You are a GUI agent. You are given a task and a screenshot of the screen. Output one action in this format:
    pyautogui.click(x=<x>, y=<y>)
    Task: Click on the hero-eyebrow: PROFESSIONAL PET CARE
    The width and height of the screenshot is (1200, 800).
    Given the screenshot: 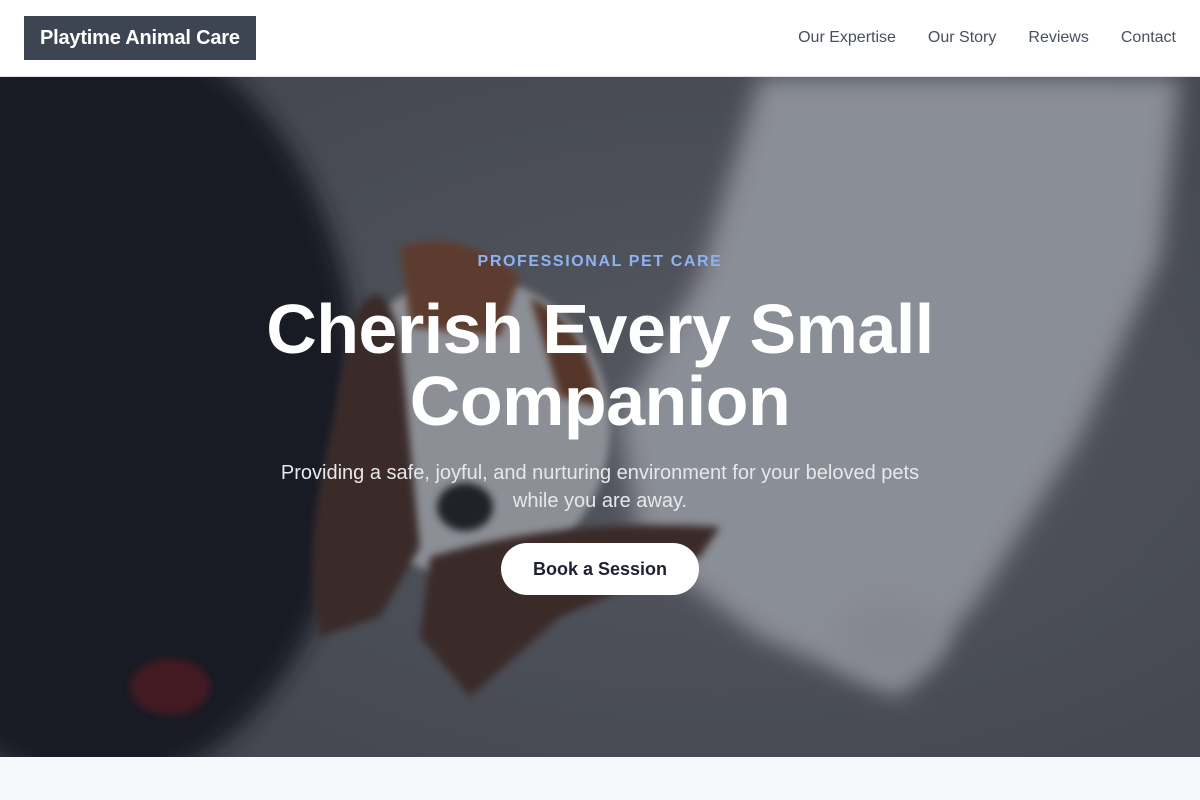 What is the action you would take?
    pyautogui.click(x=600, y=261)
    